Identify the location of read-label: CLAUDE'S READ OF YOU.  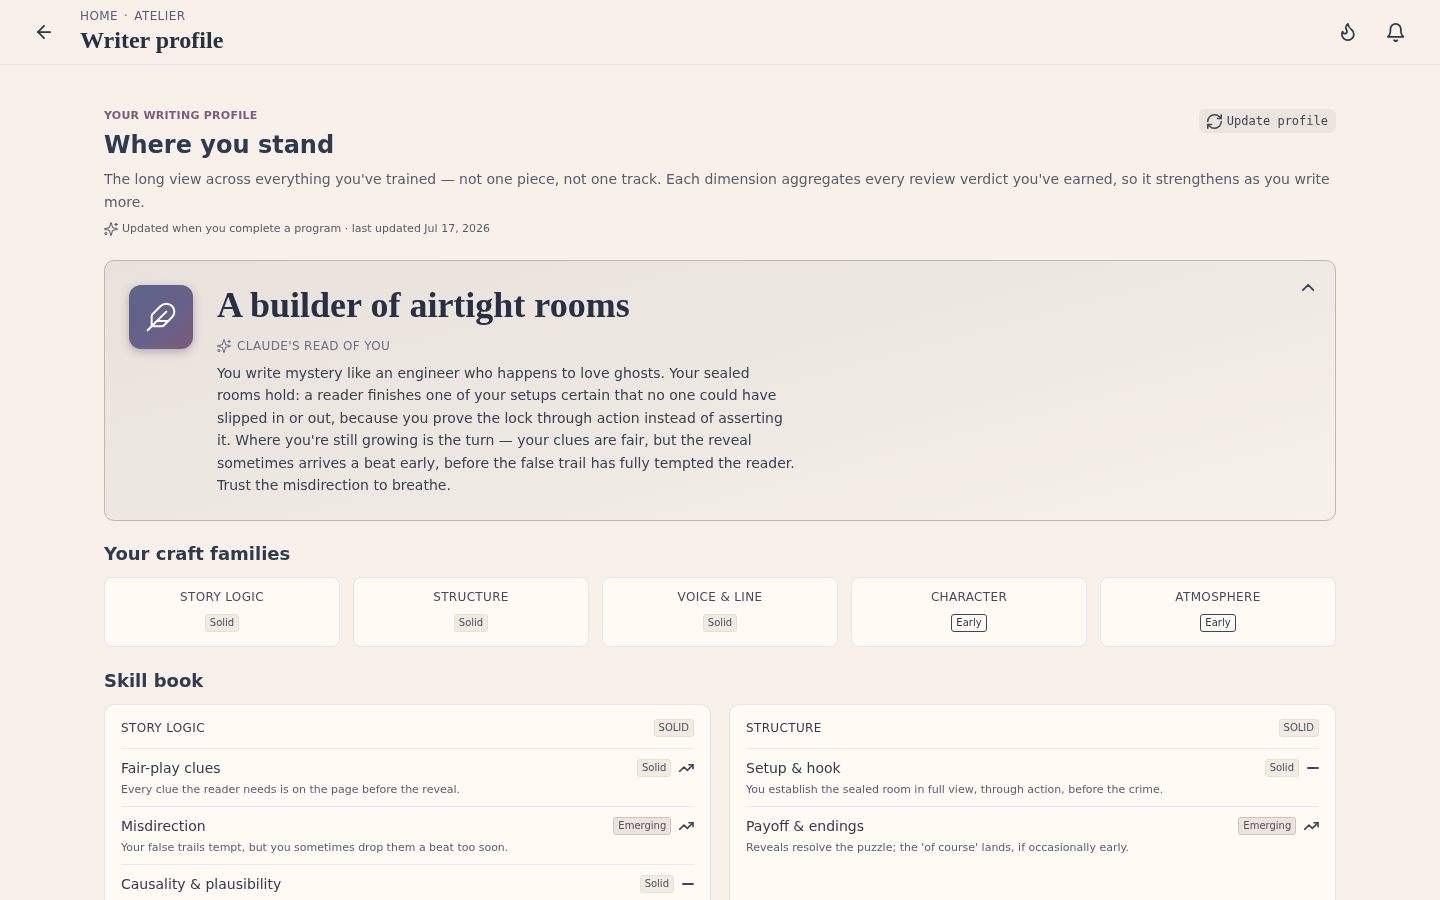
(314, 346).